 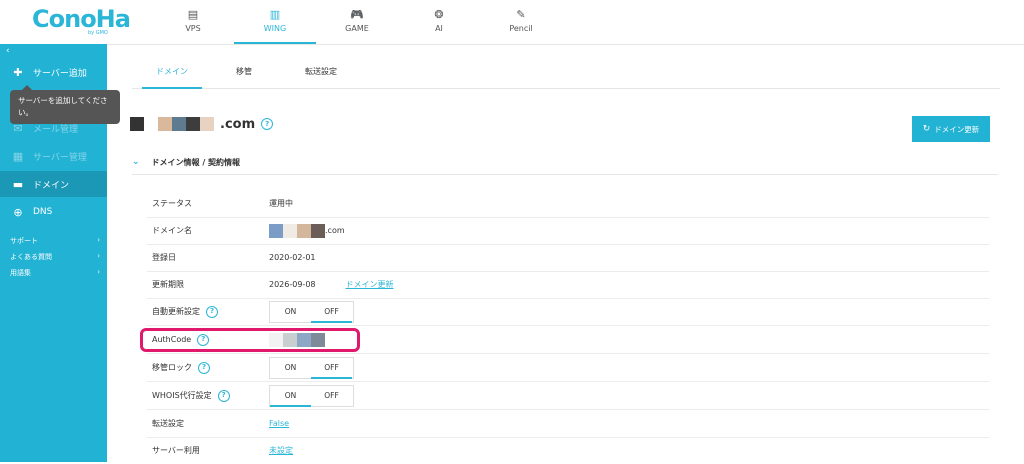 I want to click on row-value: .com, so click(x=307, y=230).